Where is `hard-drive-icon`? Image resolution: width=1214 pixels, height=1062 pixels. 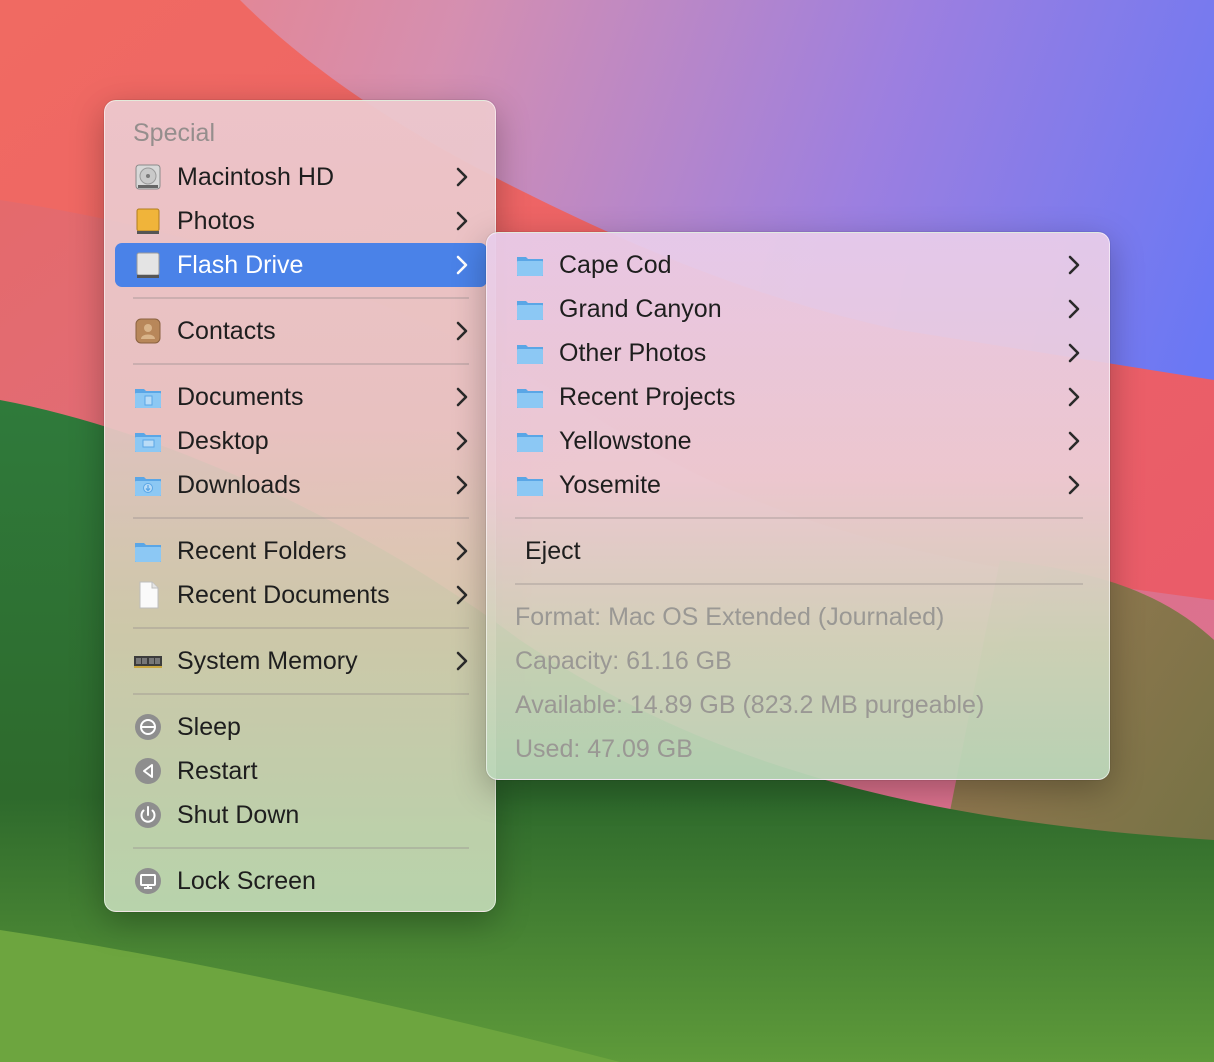 hard-drive-icon is located at coordinates (148, 177).